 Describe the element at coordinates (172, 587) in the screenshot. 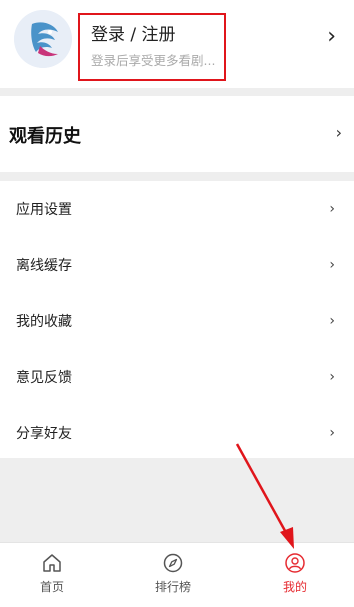

I see `tab-label: 排行榜` at that location.